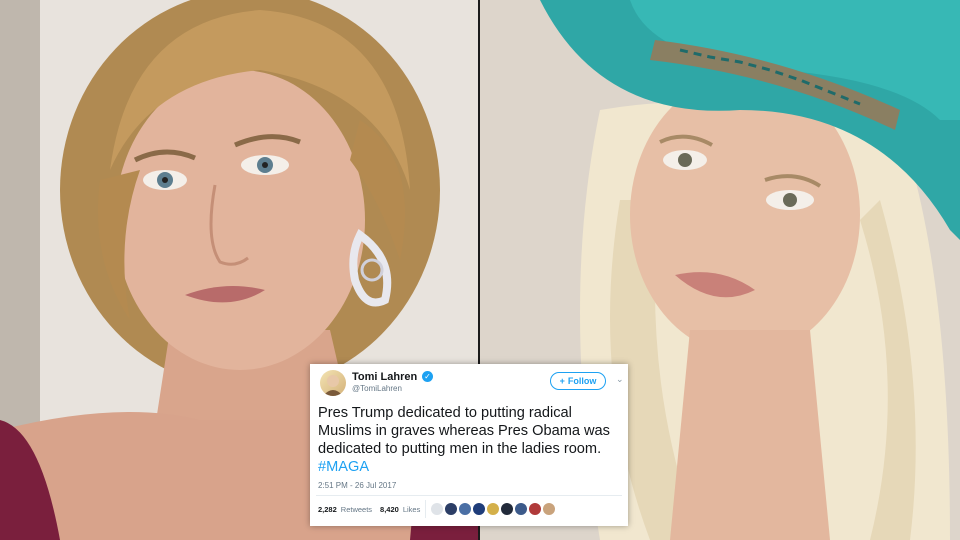 Image resolution: width=960 pixels, height=540 pixels. What do you see at coordinates (620, 379) in the screenshot?
I see `chevron-down-icon: ⌄` at bounding box center [620, 379].